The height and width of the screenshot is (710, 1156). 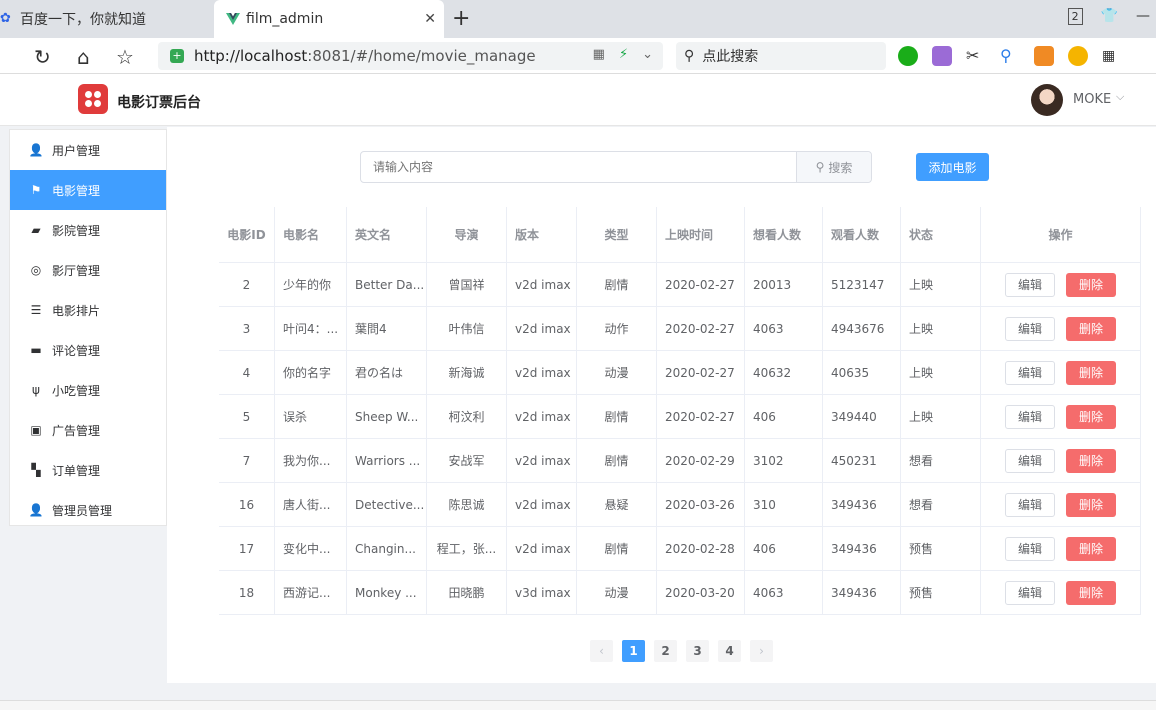 What do you see at coordinates (976, 56) in the screenshot?
I see `scissors-icon: ✂` at bounding box center [976, 56].